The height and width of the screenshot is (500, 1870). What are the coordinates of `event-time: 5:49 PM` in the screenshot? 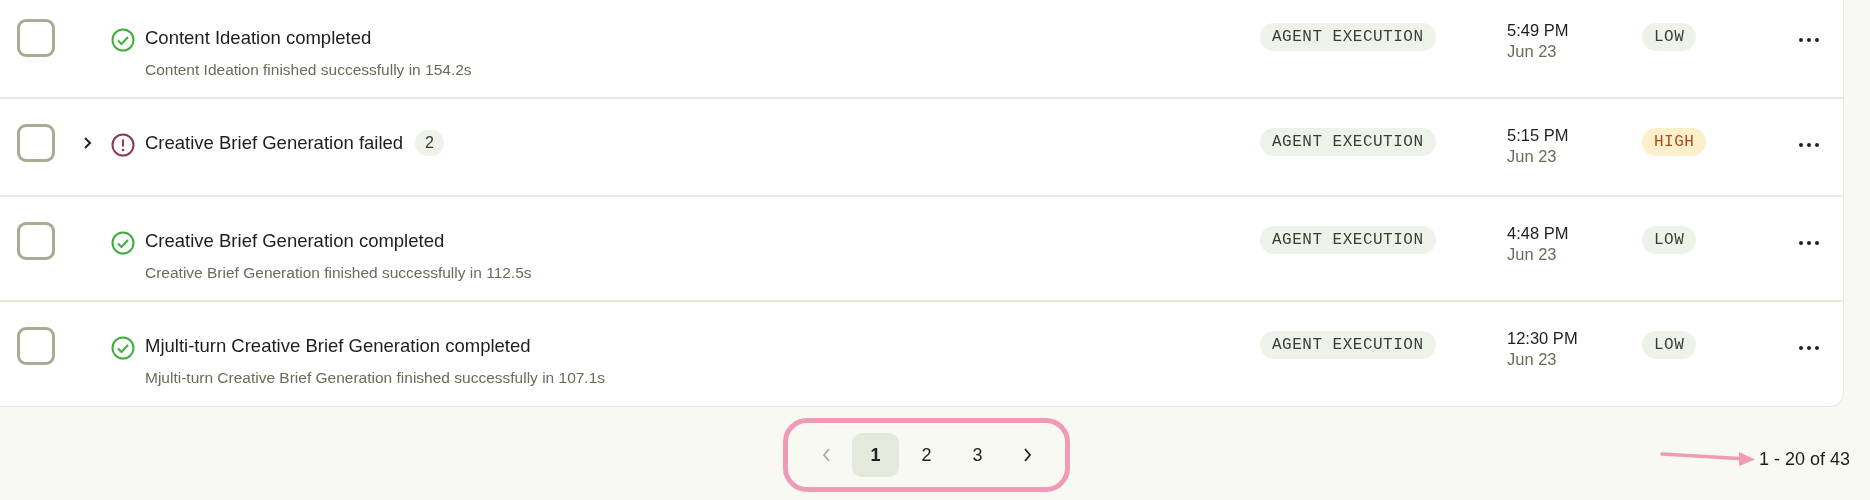 It's located at (1538, 30).